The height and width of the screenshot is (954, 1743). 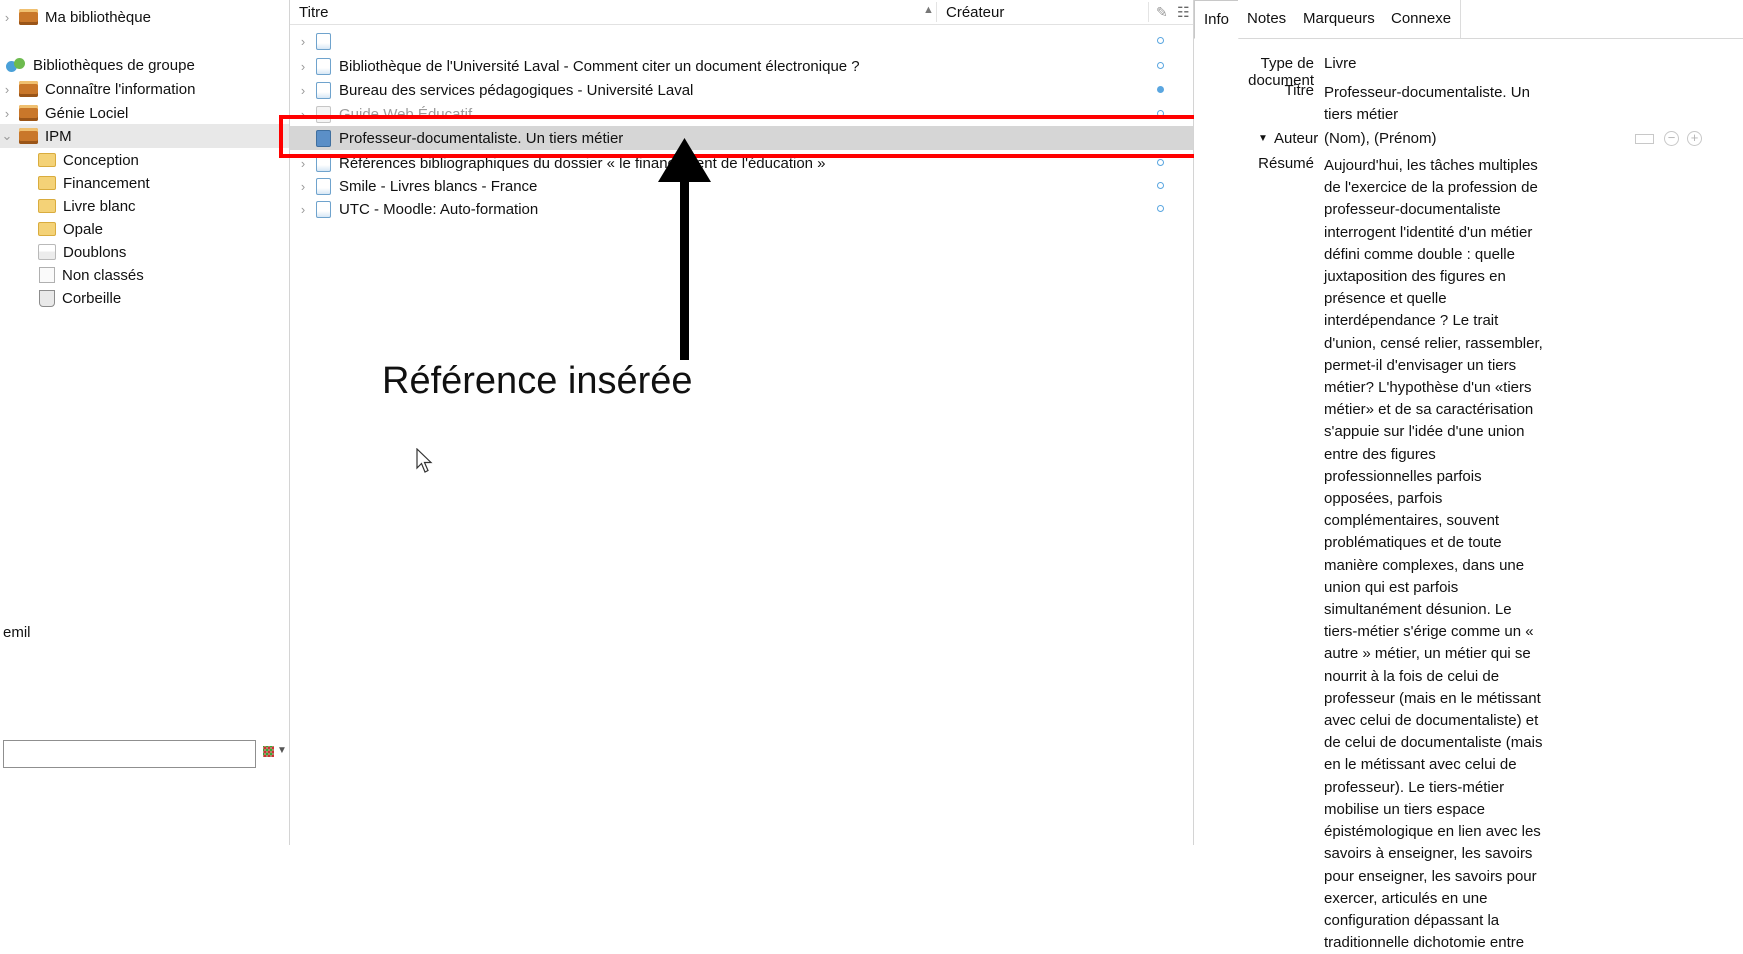 I want to click on trash-item: Corbeille, so click(x=144, y=298).